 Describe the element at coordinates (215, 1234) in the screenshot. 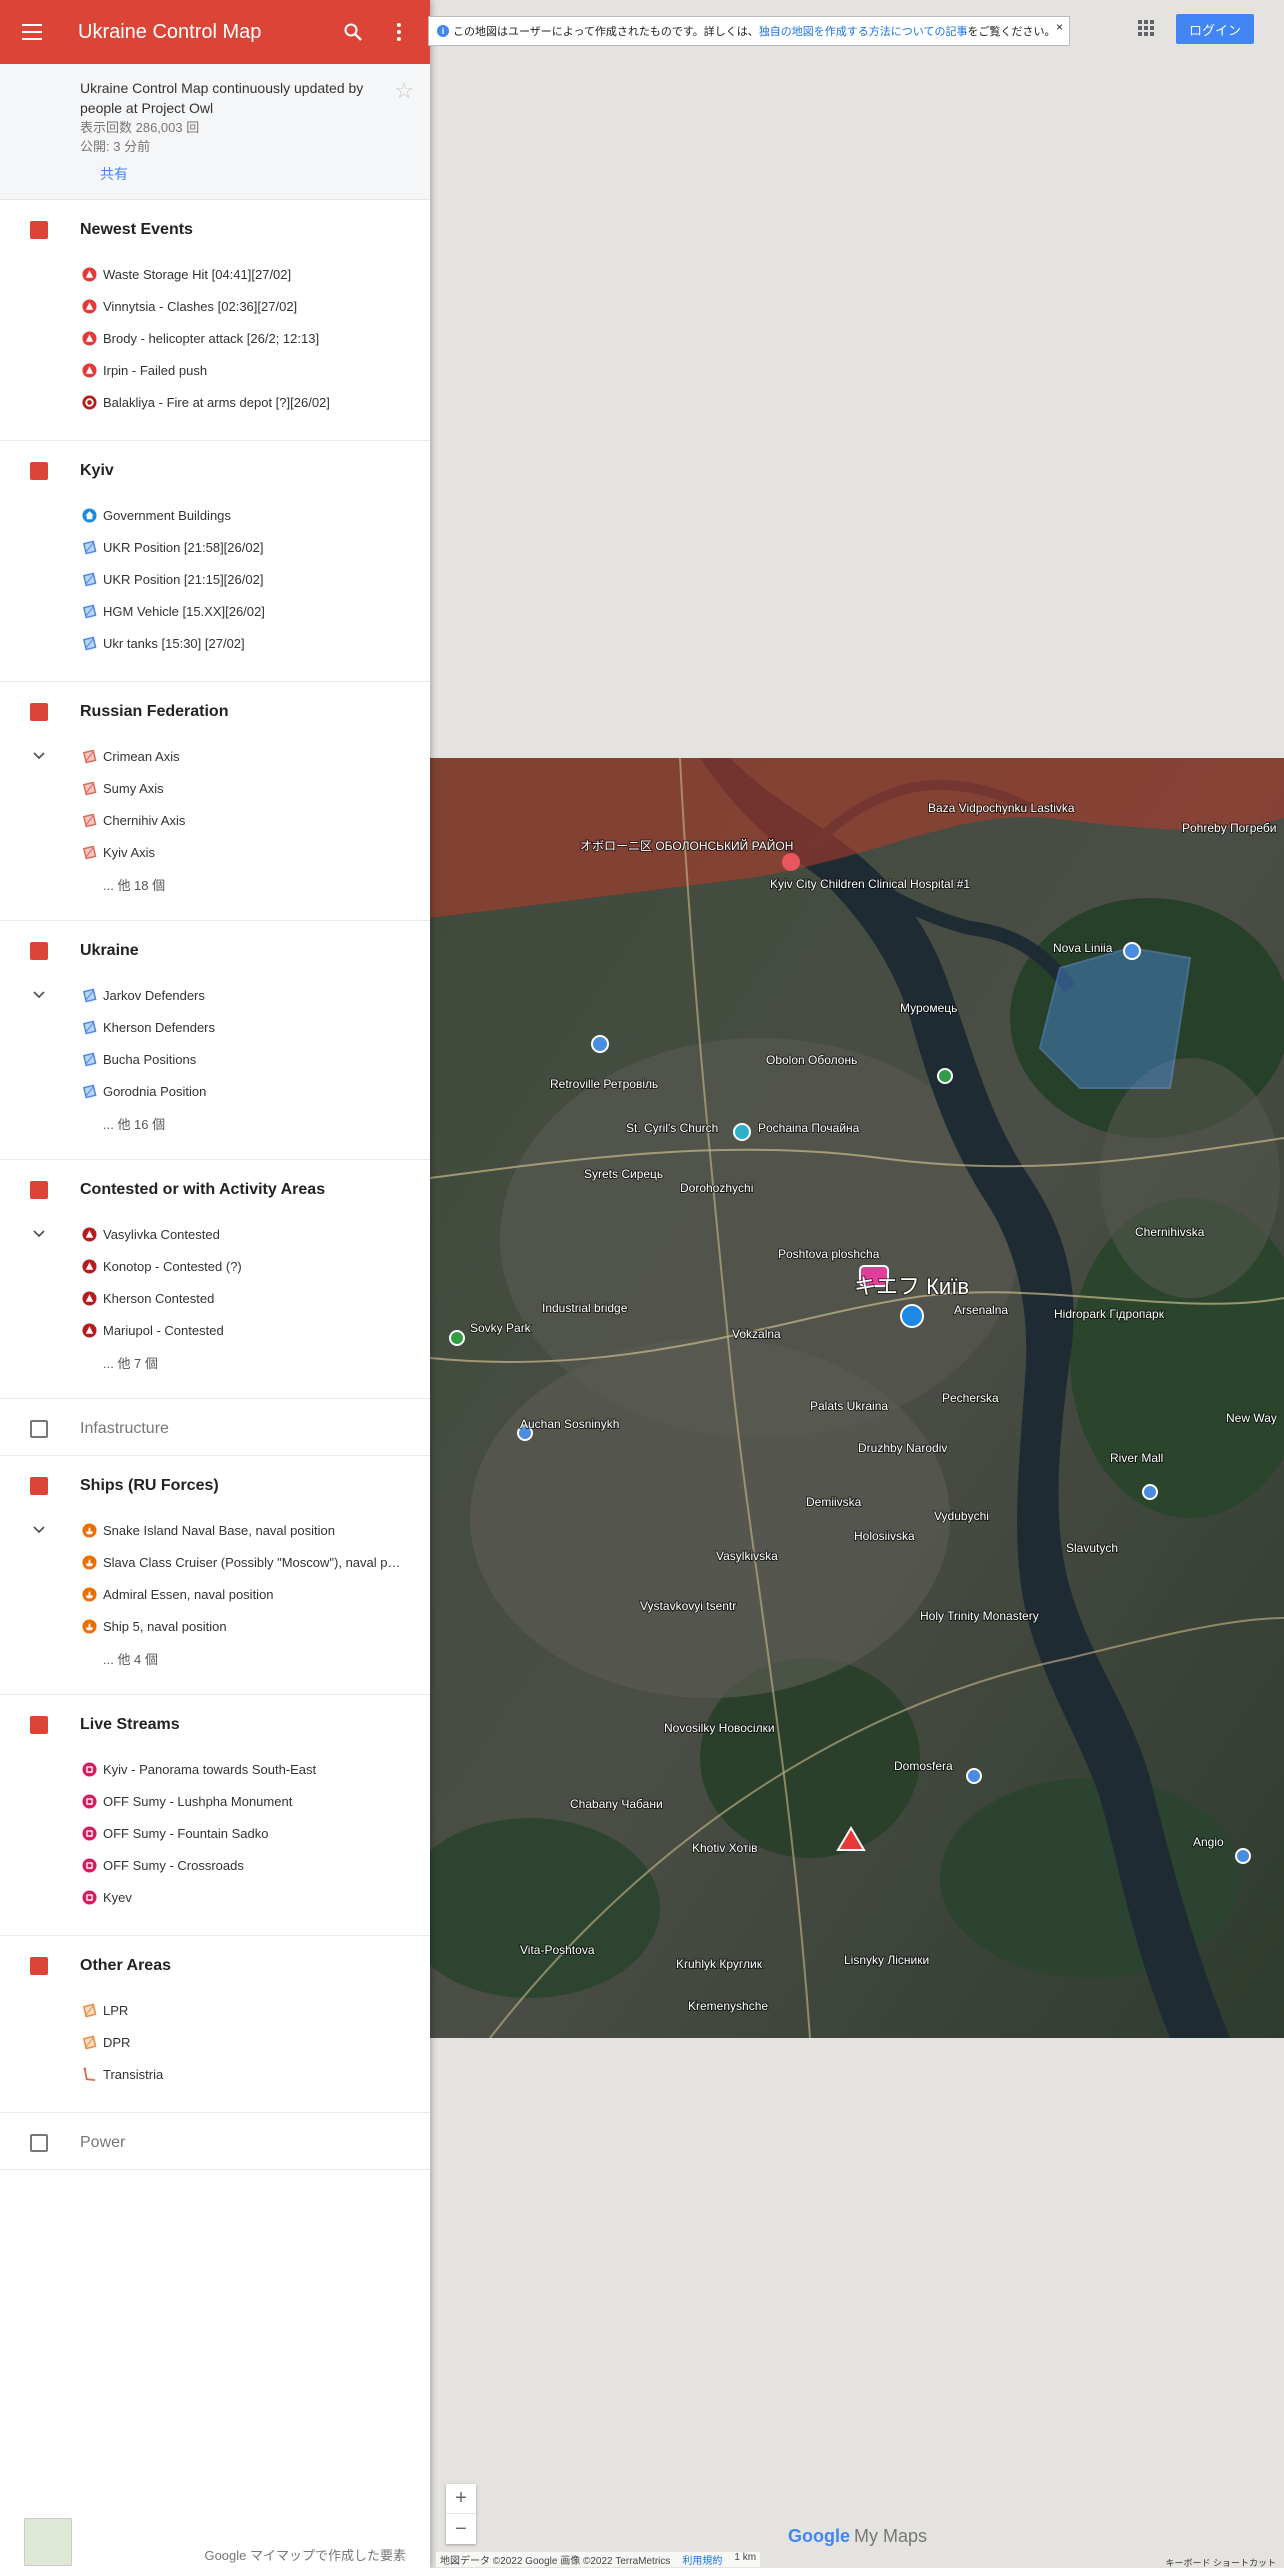

I see `list-item: Vasylivka Contested` at that location.